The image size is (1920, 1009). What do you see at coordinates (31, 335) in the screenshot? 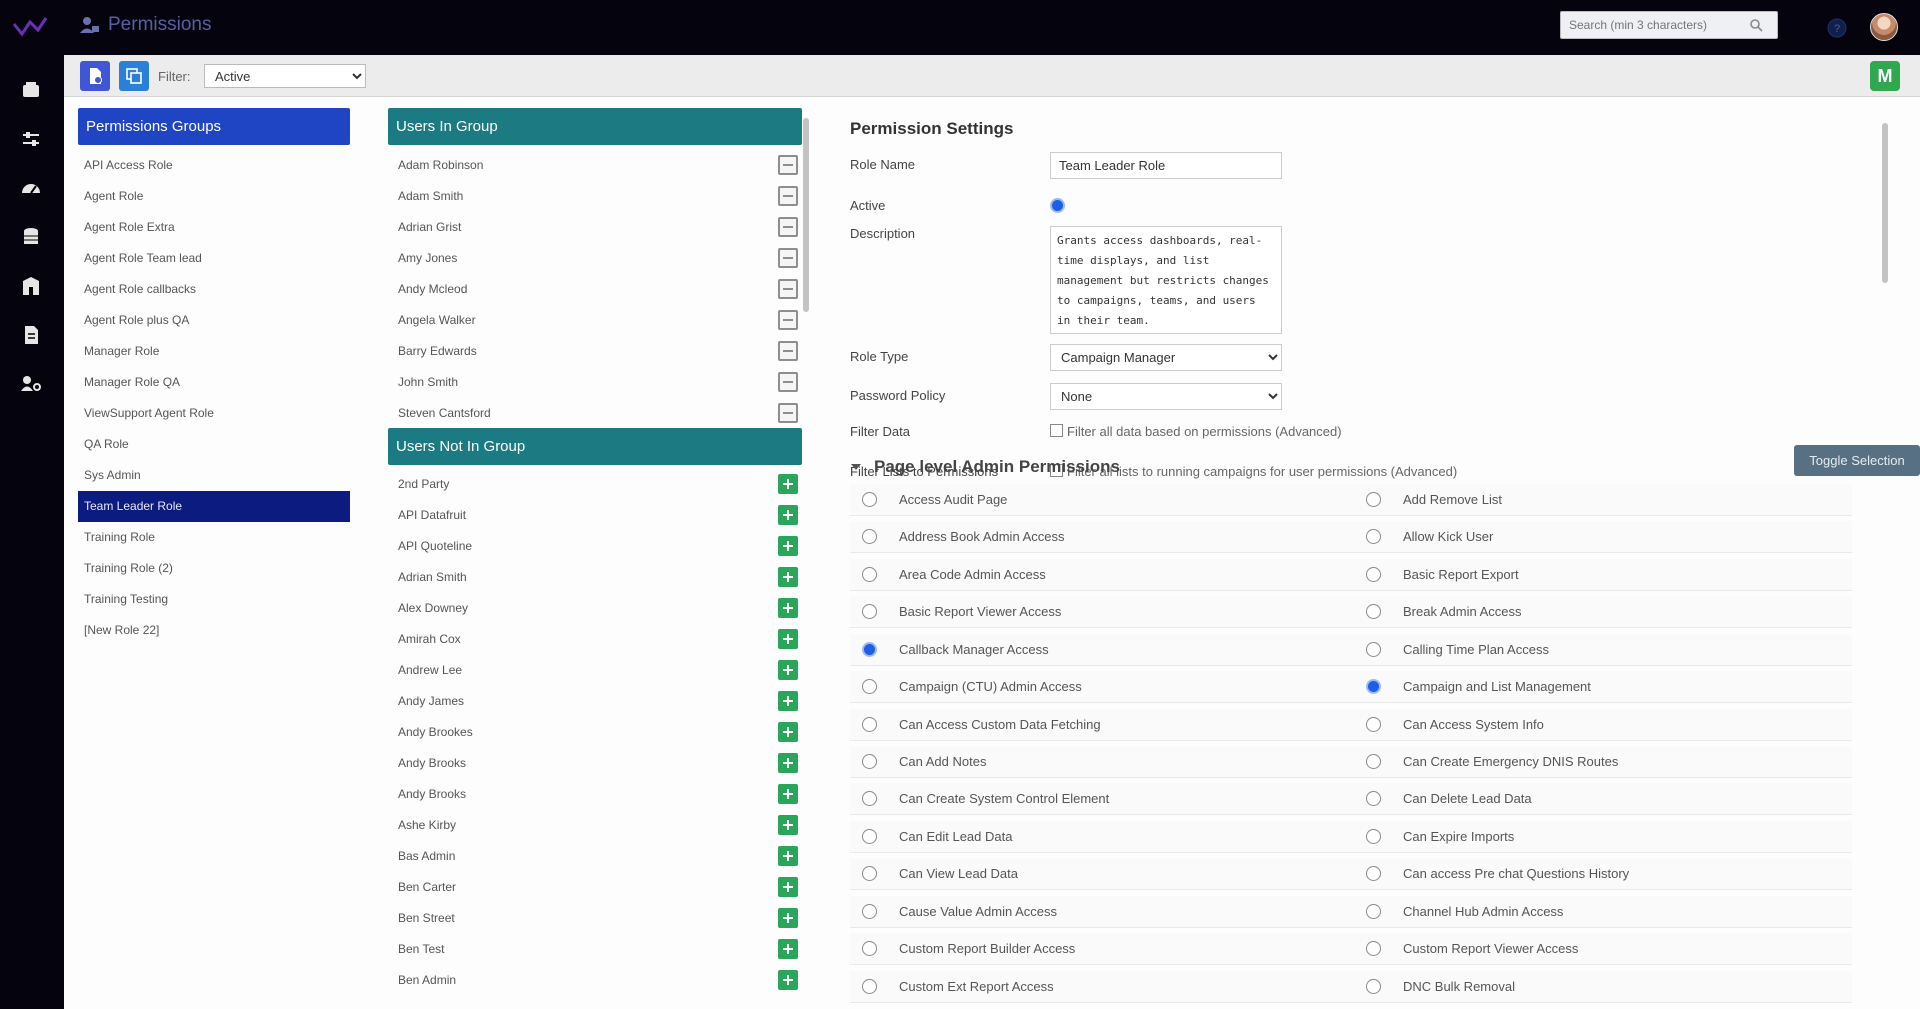
I see `report-file-icon` at bounding box center [31, 335].